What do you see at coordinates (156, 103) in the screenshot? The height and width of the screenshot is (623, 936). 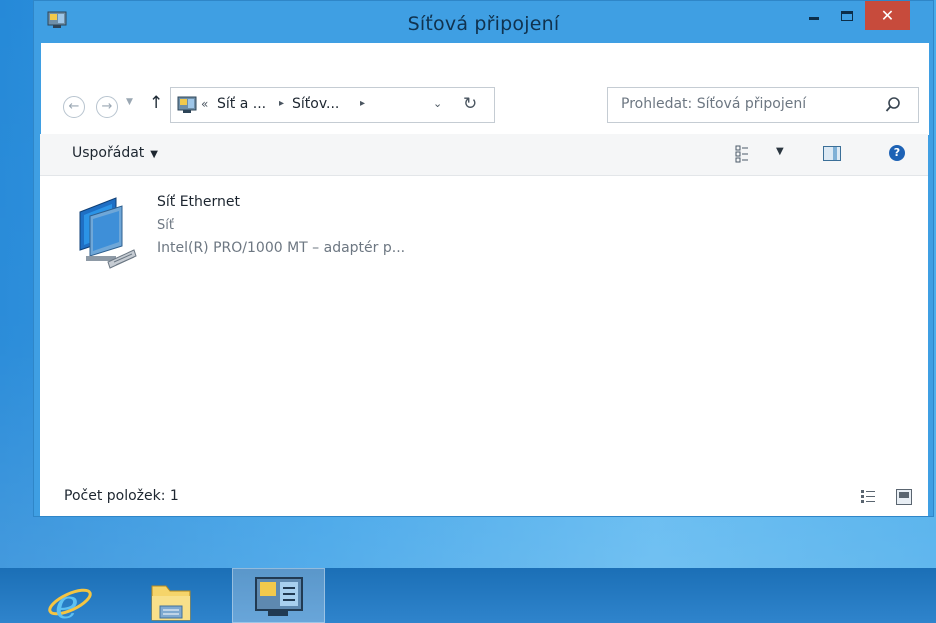 I see `up-button: ↑` at bounding box center [156, 103].